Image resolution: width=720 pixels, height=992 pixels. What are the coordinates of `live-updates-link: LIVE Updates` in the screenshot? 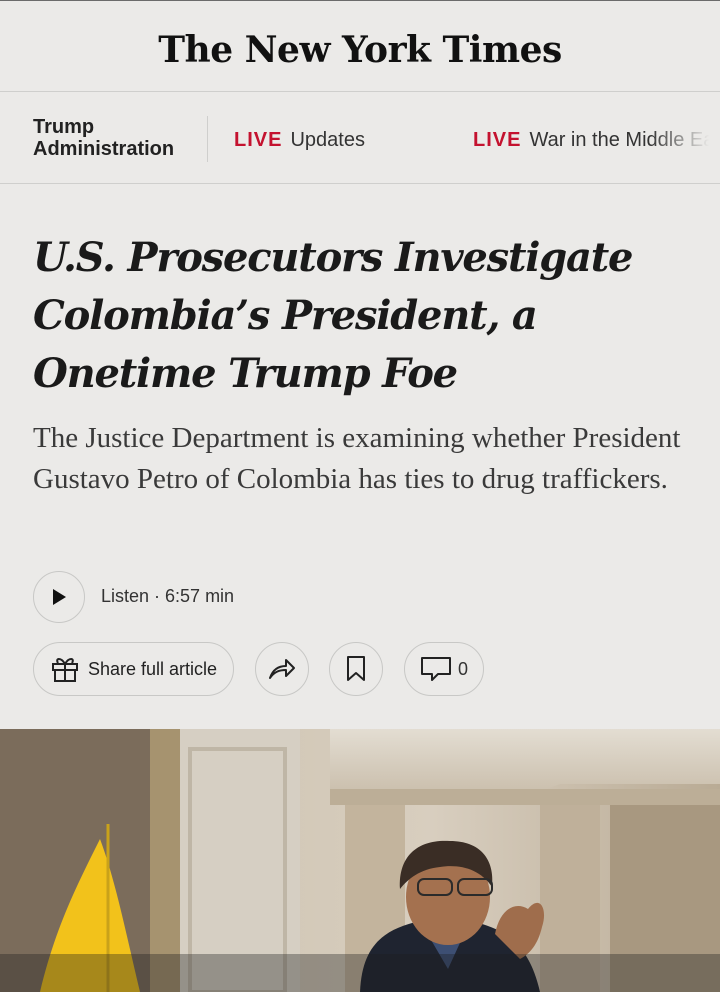 It's located at (299, 140).